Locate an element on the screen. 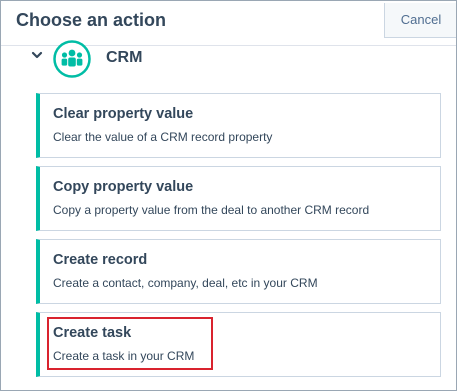 The height and width of the screenshot is (391, 457). crm-group-toggle: CRM is located at coordinates (130, 58).